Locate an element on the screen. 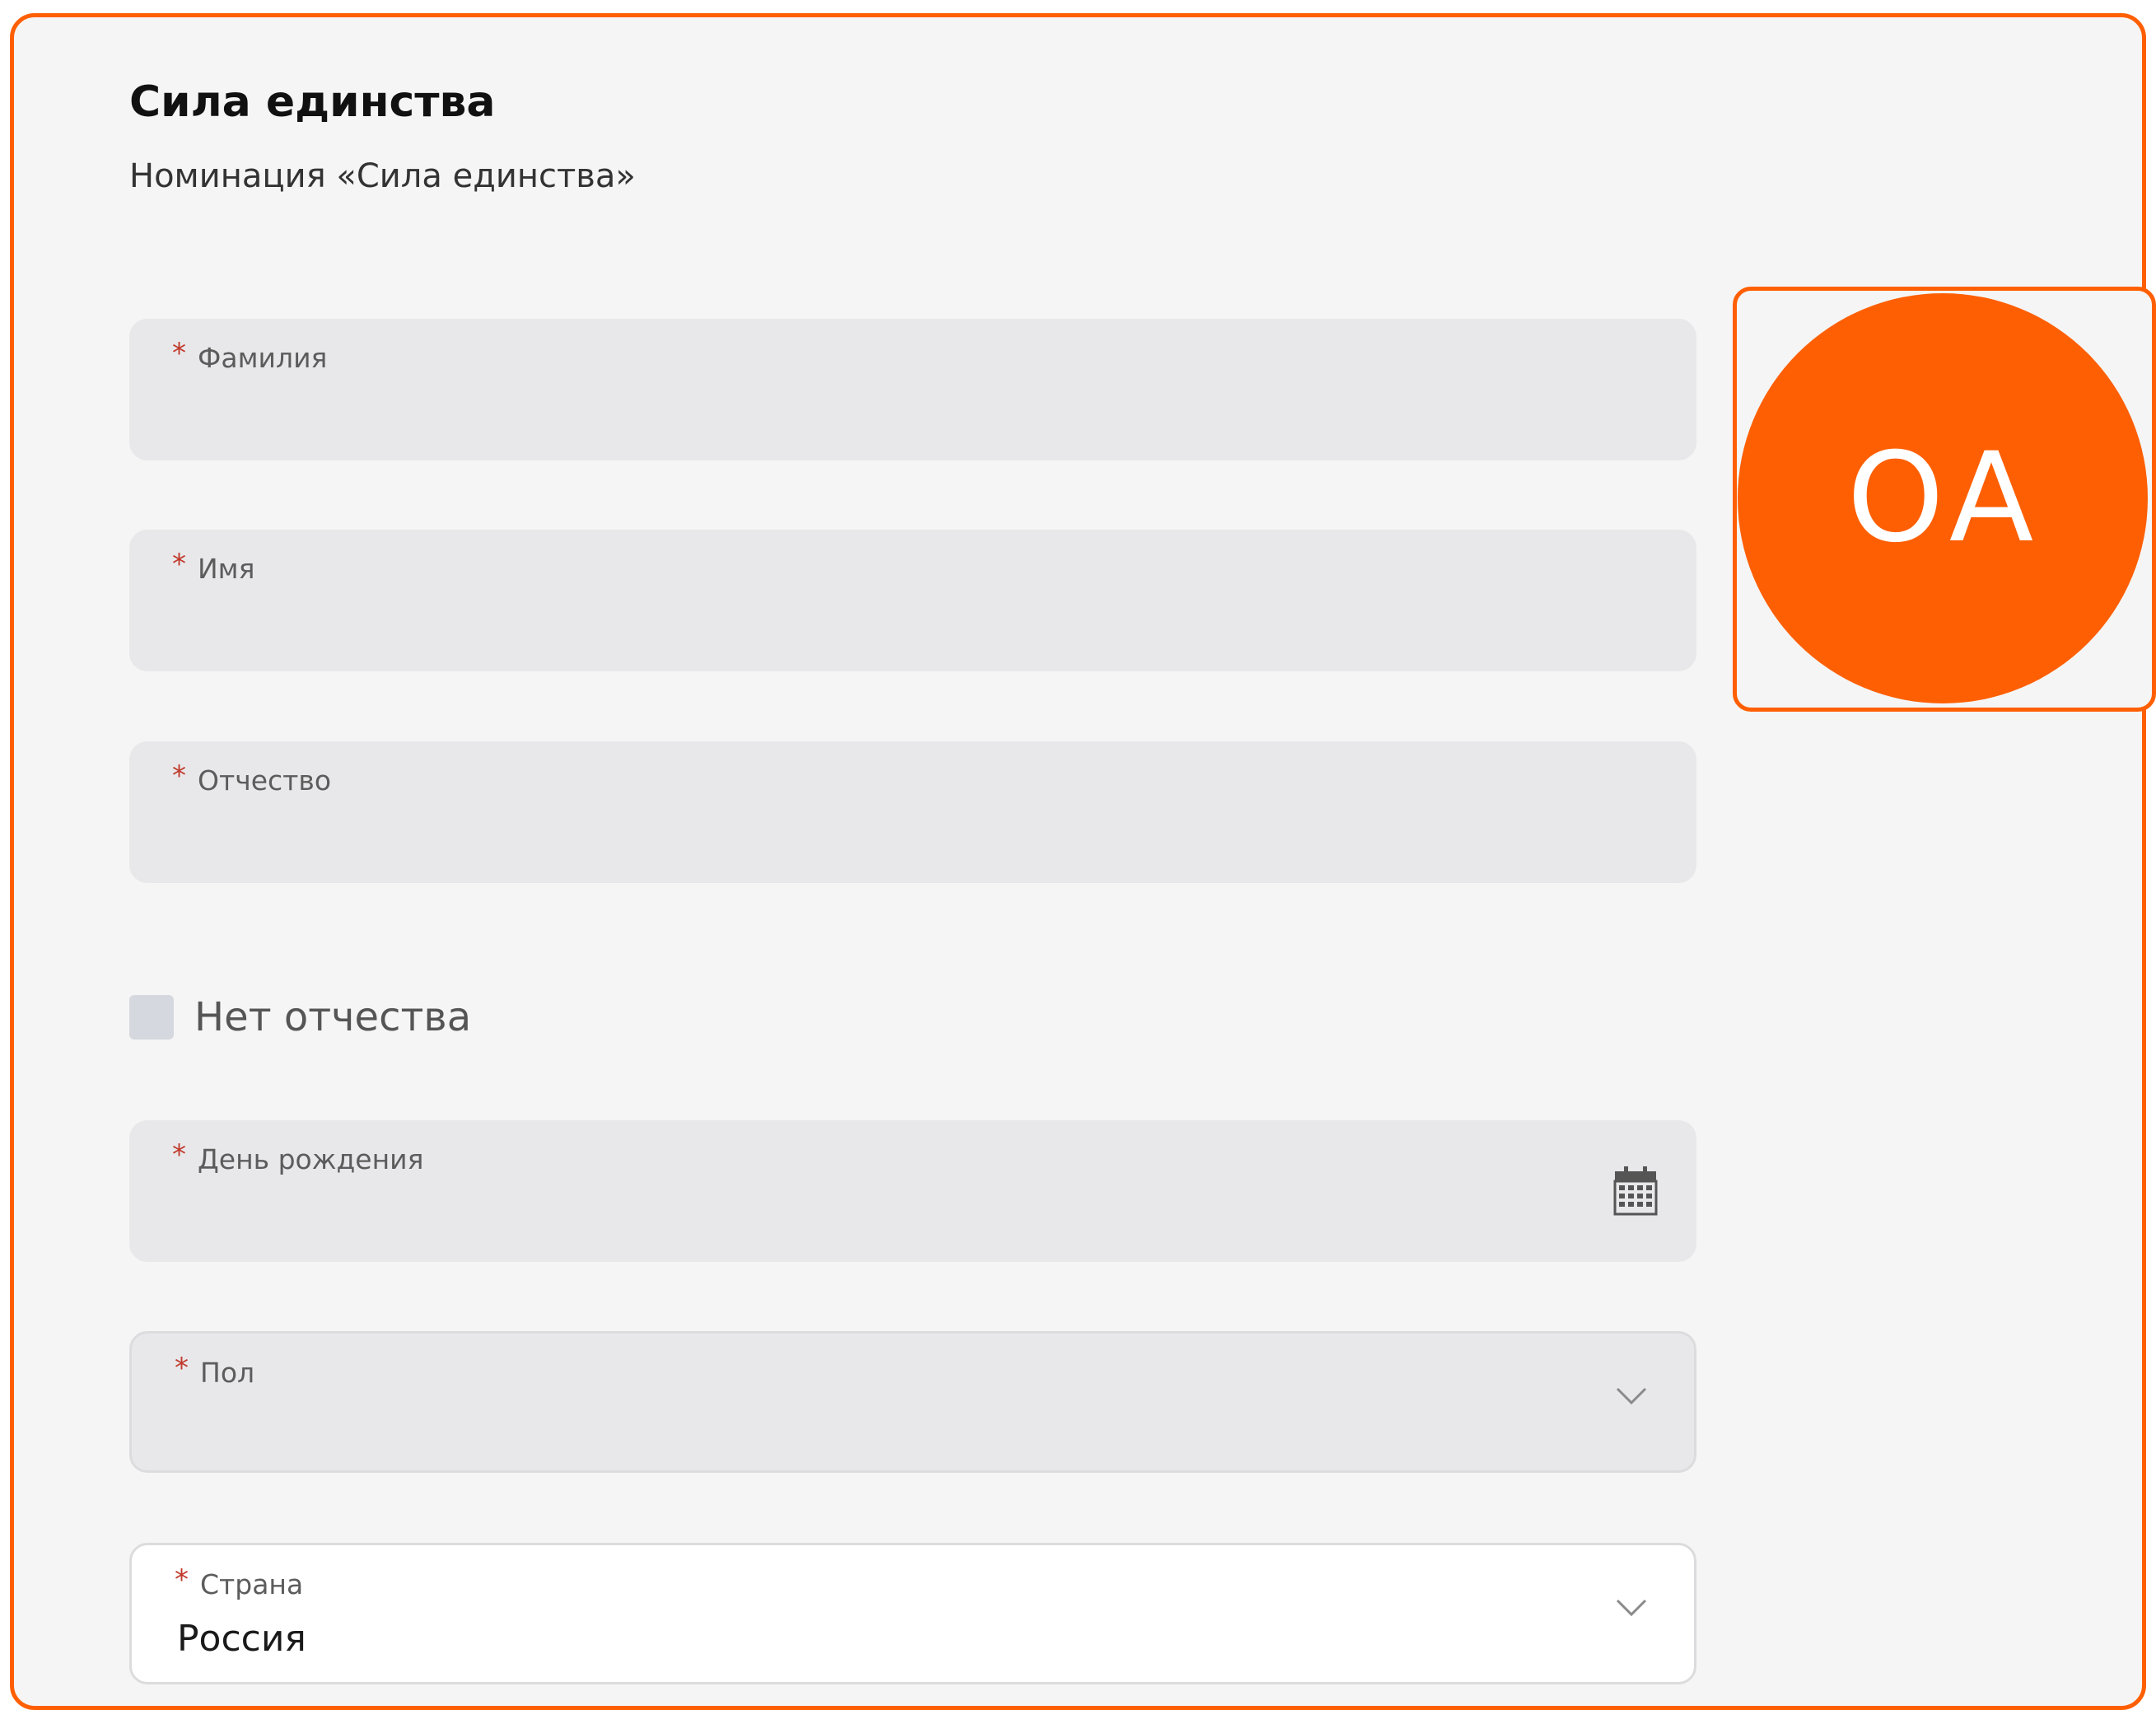  gender-label: * Пол is located at coordinates (215, 1370).